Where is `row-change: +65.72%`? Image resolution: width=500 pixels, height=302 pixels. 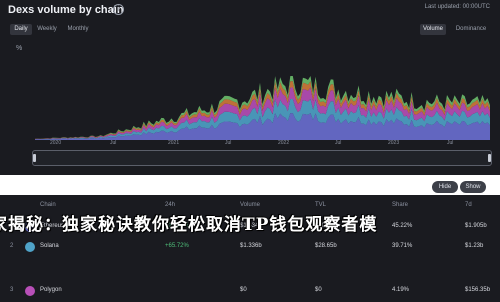
row-change: +65.72% is located at coordinates (177, 246).